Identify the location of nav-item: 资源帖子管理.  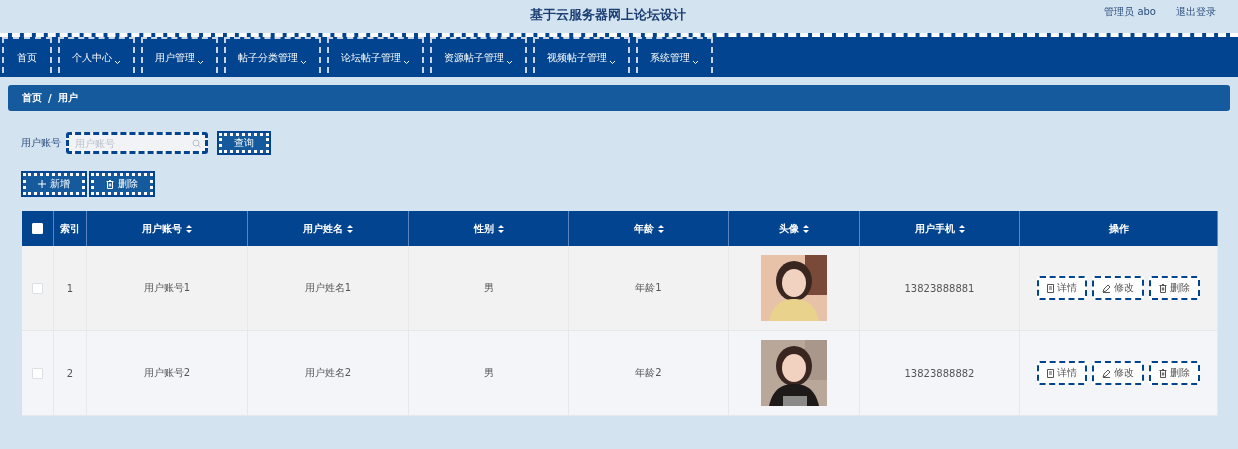
(478, 55).